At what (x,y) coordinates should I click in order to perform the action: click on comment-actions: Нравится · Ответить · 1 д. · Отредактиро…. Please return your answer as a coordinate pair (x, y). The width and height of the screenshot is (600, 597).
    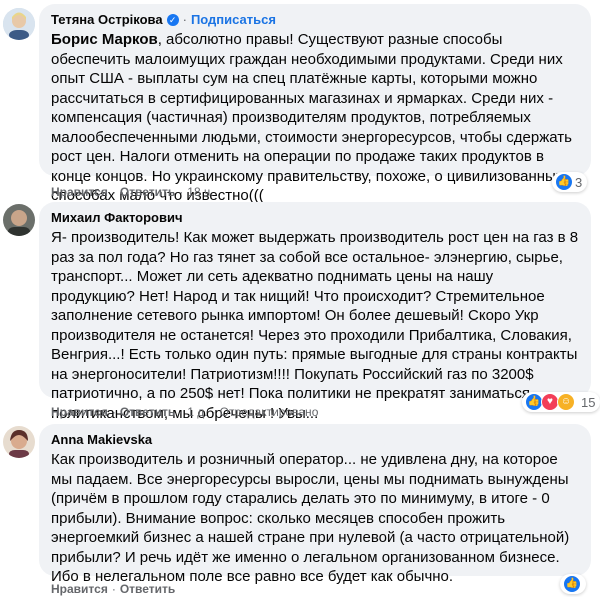
    Looking at the image, I should click on (184, 412).